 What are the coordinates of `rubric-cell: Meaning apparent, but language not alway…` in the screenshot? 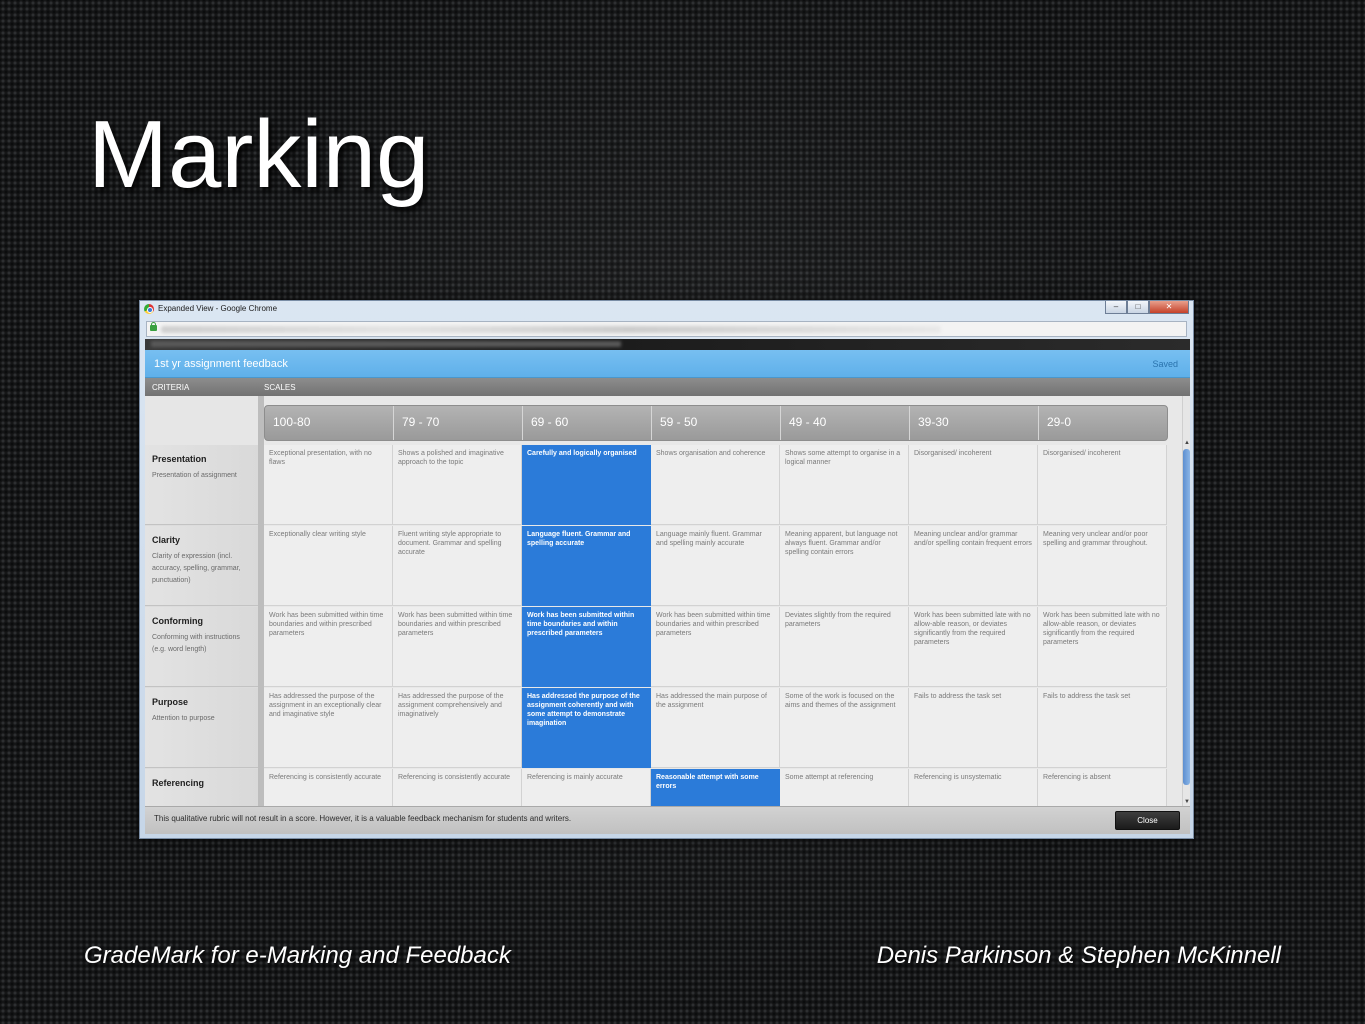 It's located at (844, 566).